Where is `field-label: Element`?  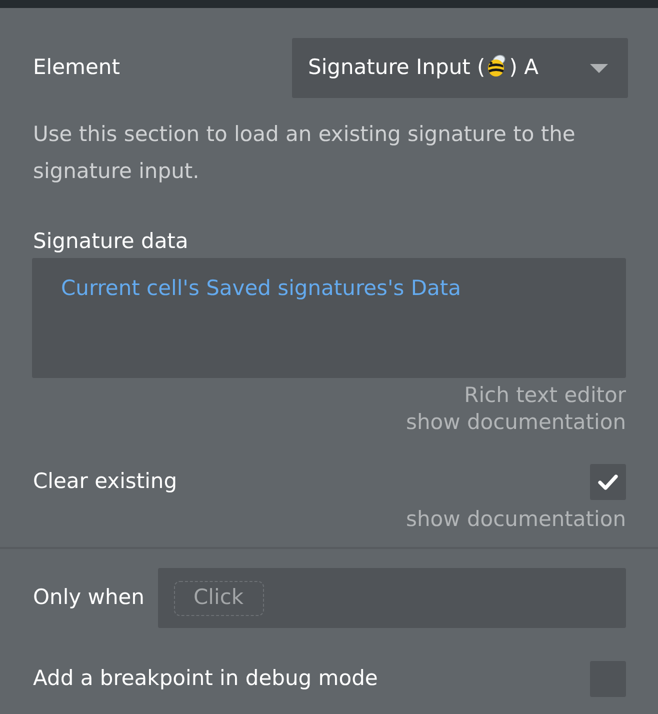 field-label: Element is located at coordinates (76, 68).